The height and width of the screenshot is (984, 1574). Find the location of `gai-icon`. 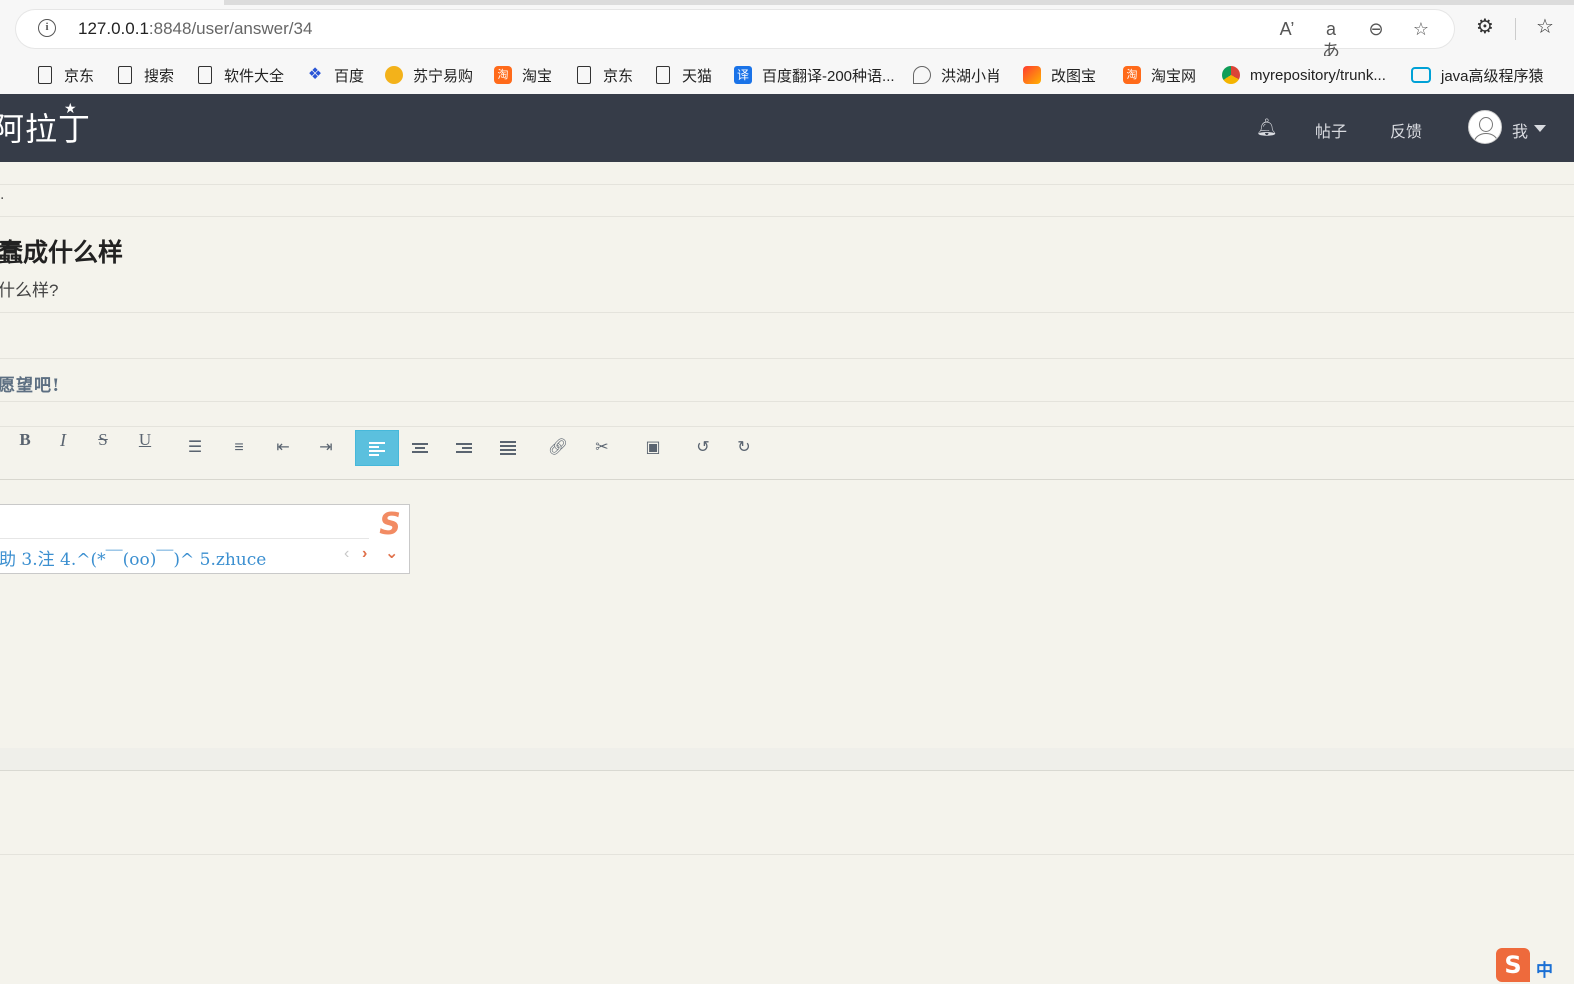

gai-icon is located at coordinates (1032, 75).